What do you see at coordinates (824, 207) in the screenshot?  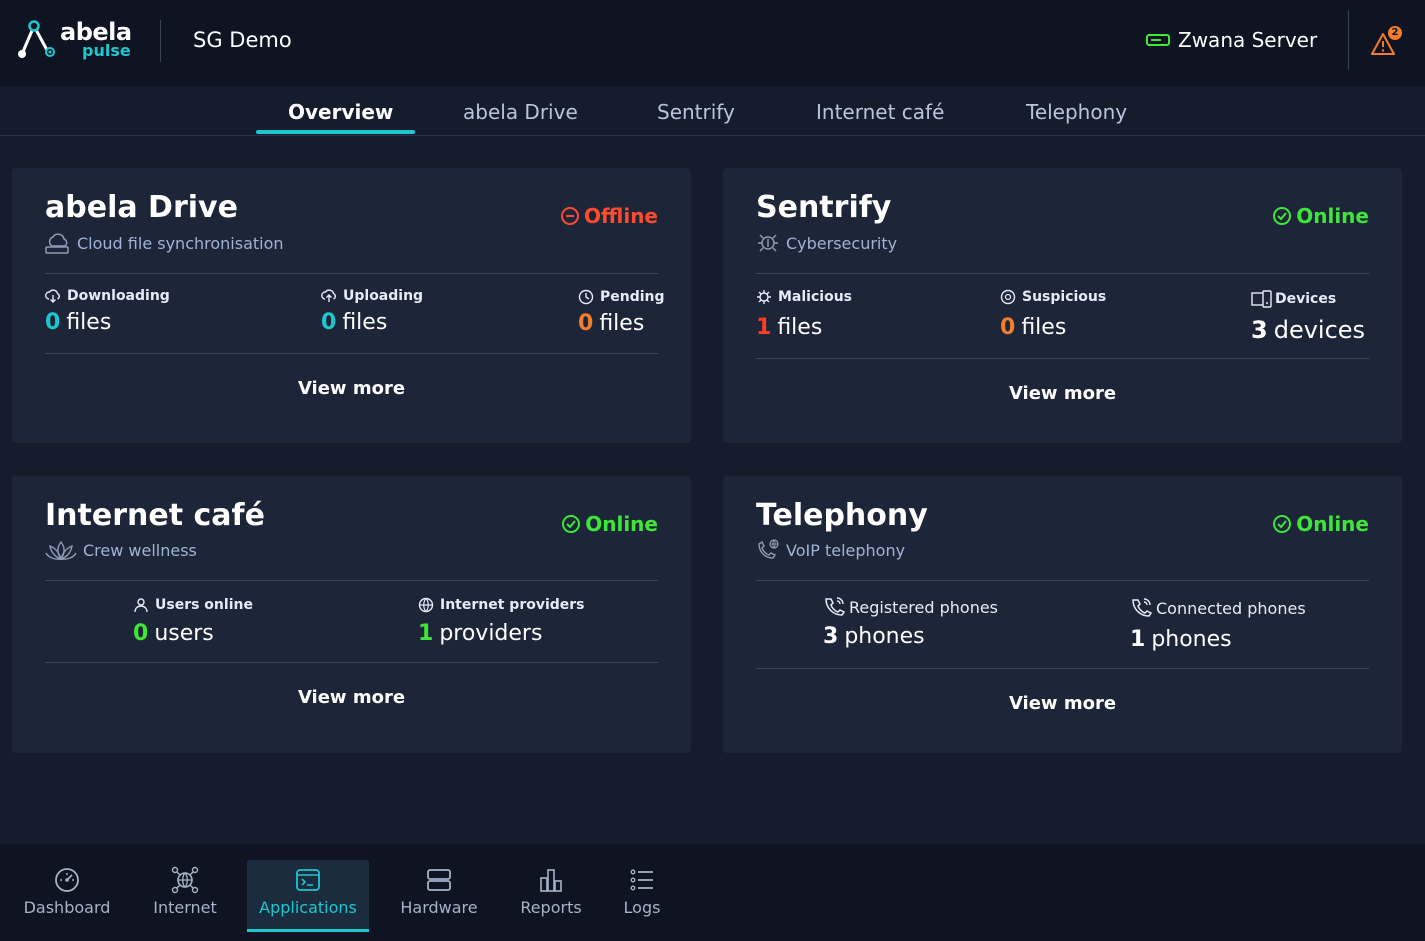 I see `card-title: Sentrify` at bounding box center [824, 207].